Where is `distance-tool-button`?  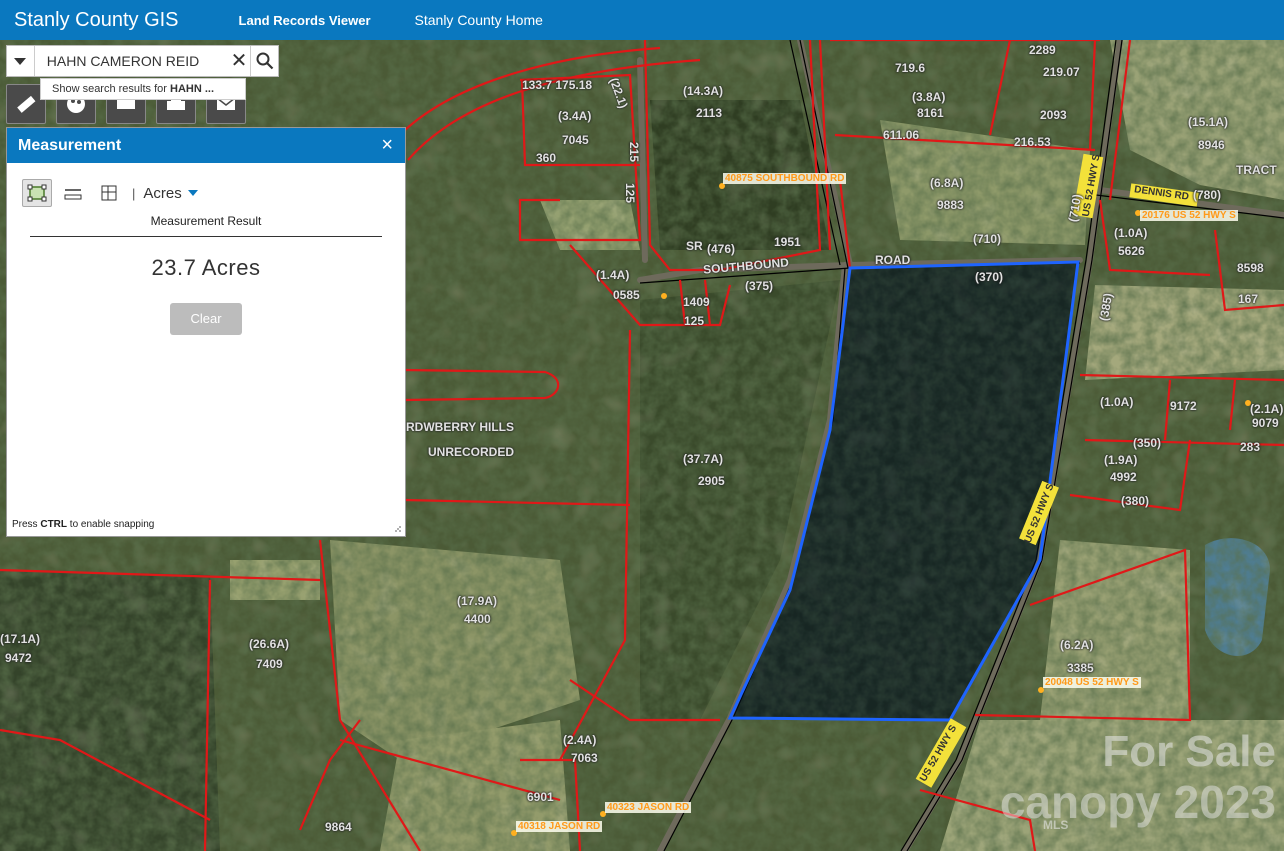 distance-tool-button is located at coordinates (73, 193).